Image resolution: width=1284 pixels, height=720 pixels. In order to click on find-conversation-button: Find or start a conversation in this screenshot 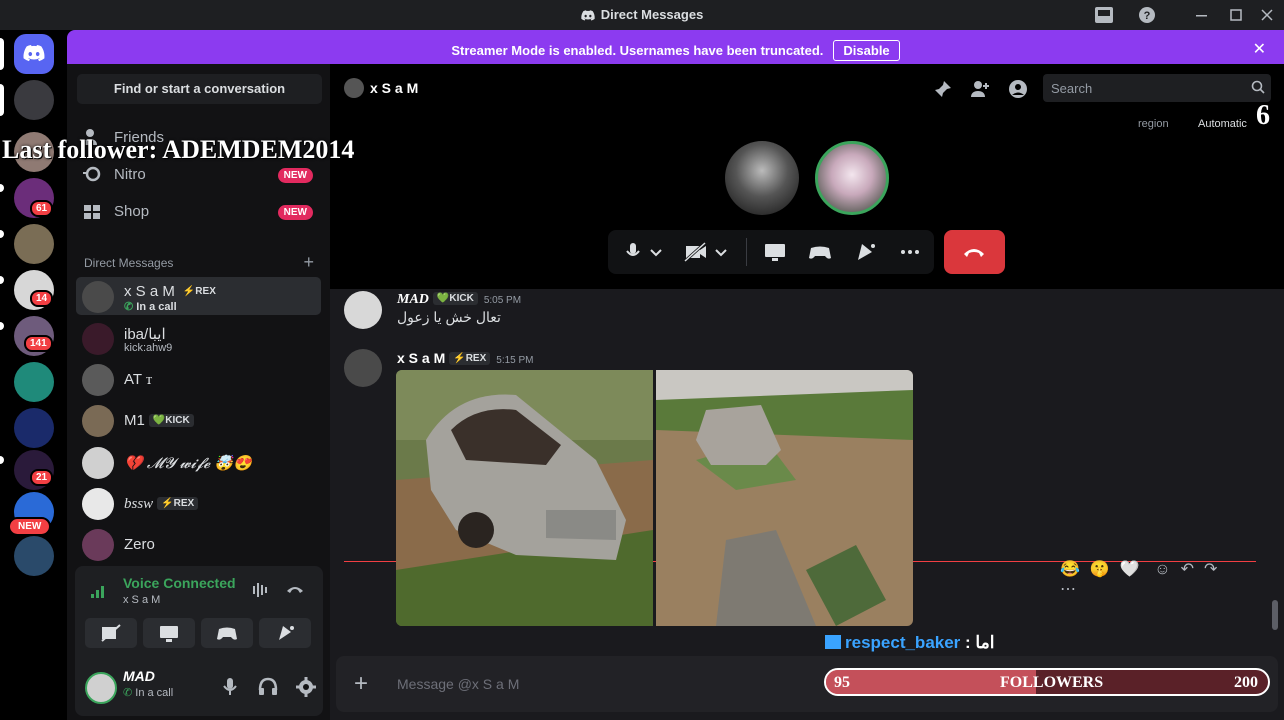, I will do `click(199, 89)`.